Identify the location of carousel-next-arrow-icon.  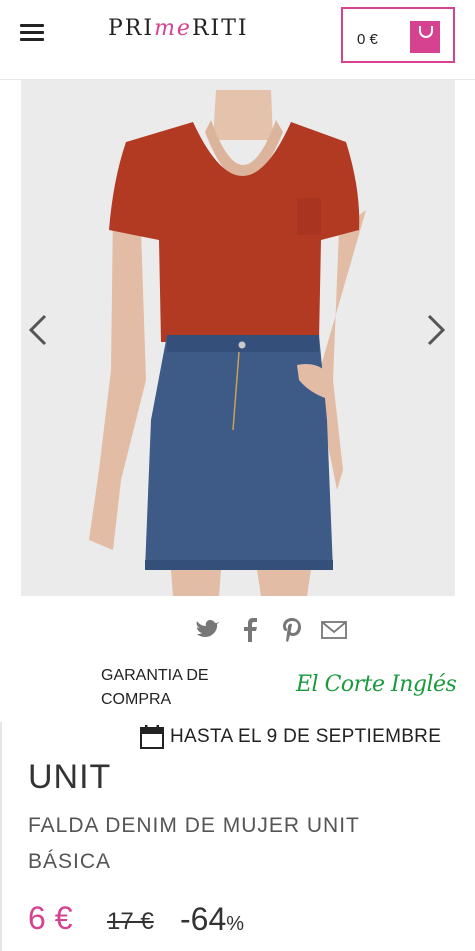
(437, 330).